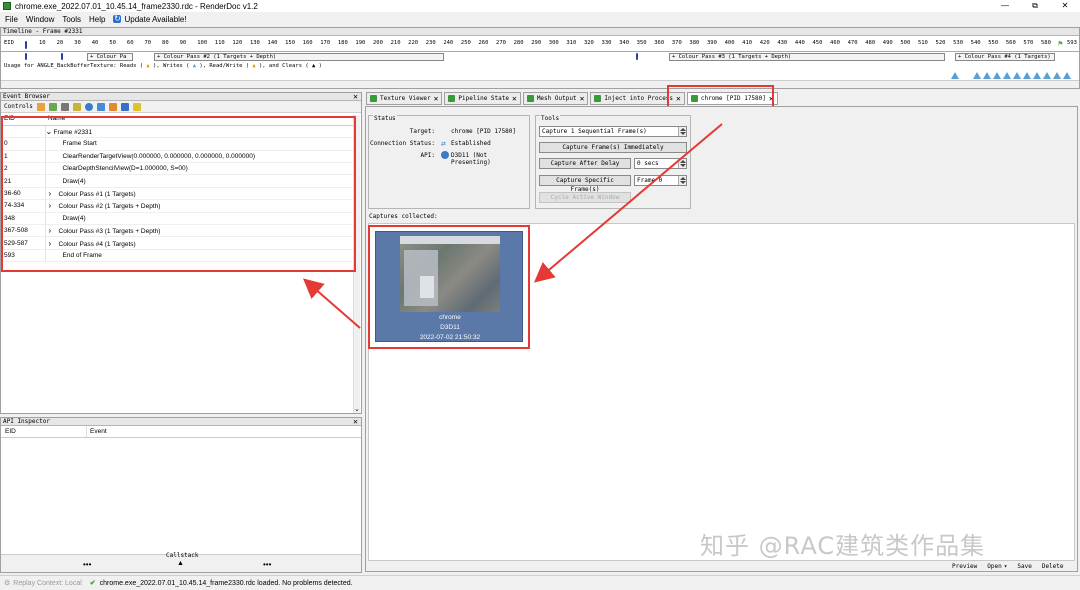  What do you see at coordinates (512, 226) in the screenshot?
I see `annotation-arrows` at bounding box center [512, 226].